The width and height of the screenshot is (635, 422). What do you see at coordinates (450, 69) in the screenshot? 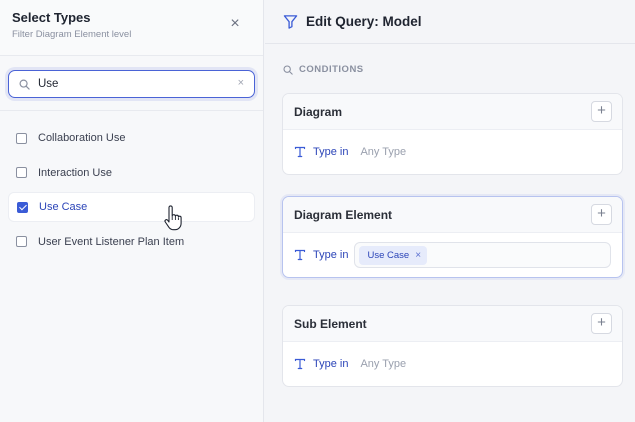
I see `conditions-label: CONDITIONS` at bounding box center [450, 69].